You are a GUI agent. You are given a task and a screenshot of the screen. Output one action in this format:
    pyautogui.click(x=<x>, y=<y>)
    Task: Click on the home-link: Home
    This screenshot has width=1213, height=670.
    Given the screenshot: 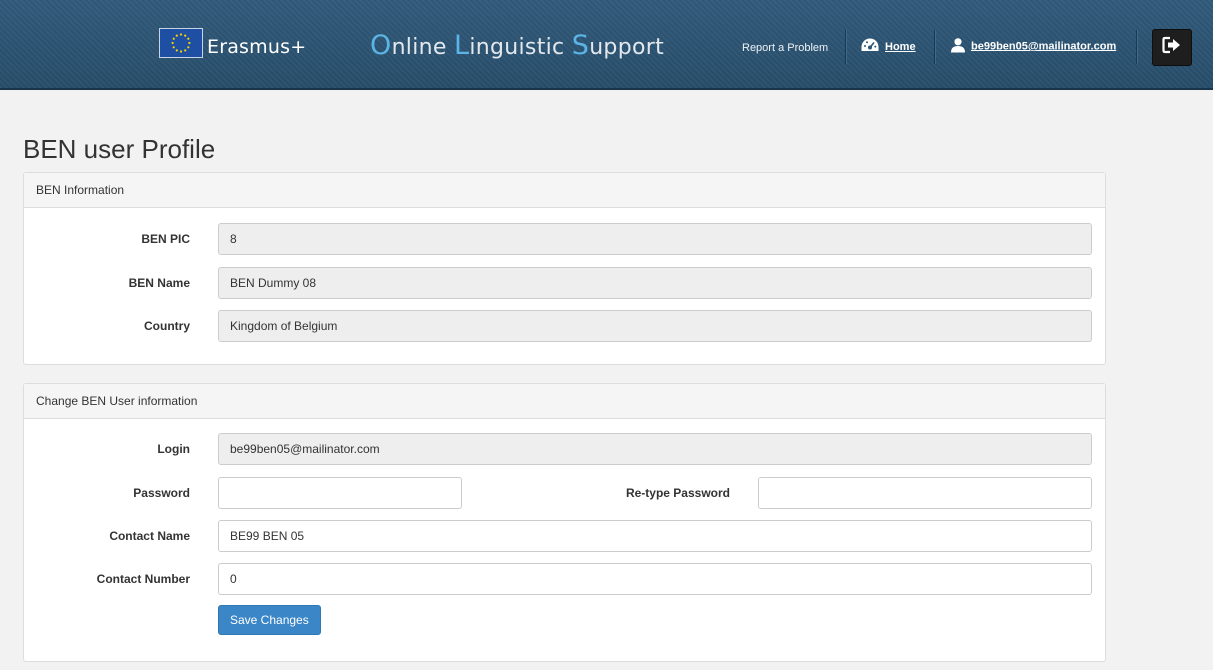 What is the action you would take?
    pyautogui.click(x=888, y=47)
    